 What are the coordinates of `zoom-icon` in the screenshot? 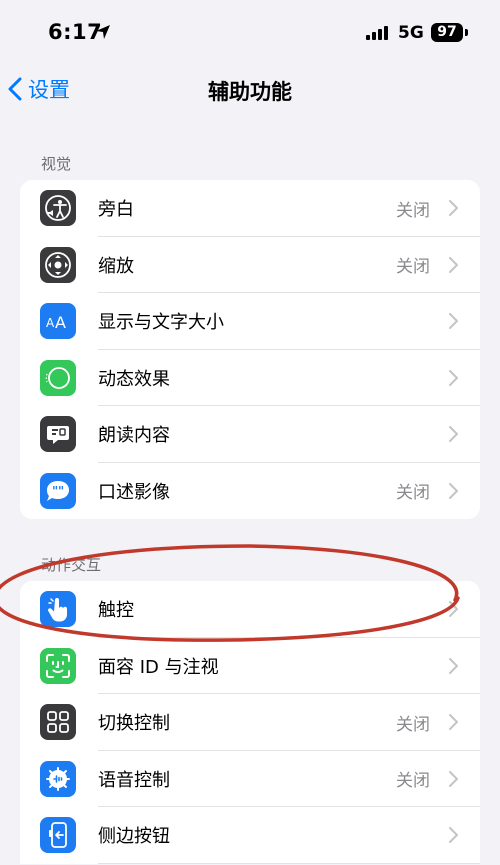 It's located at (58, 264).